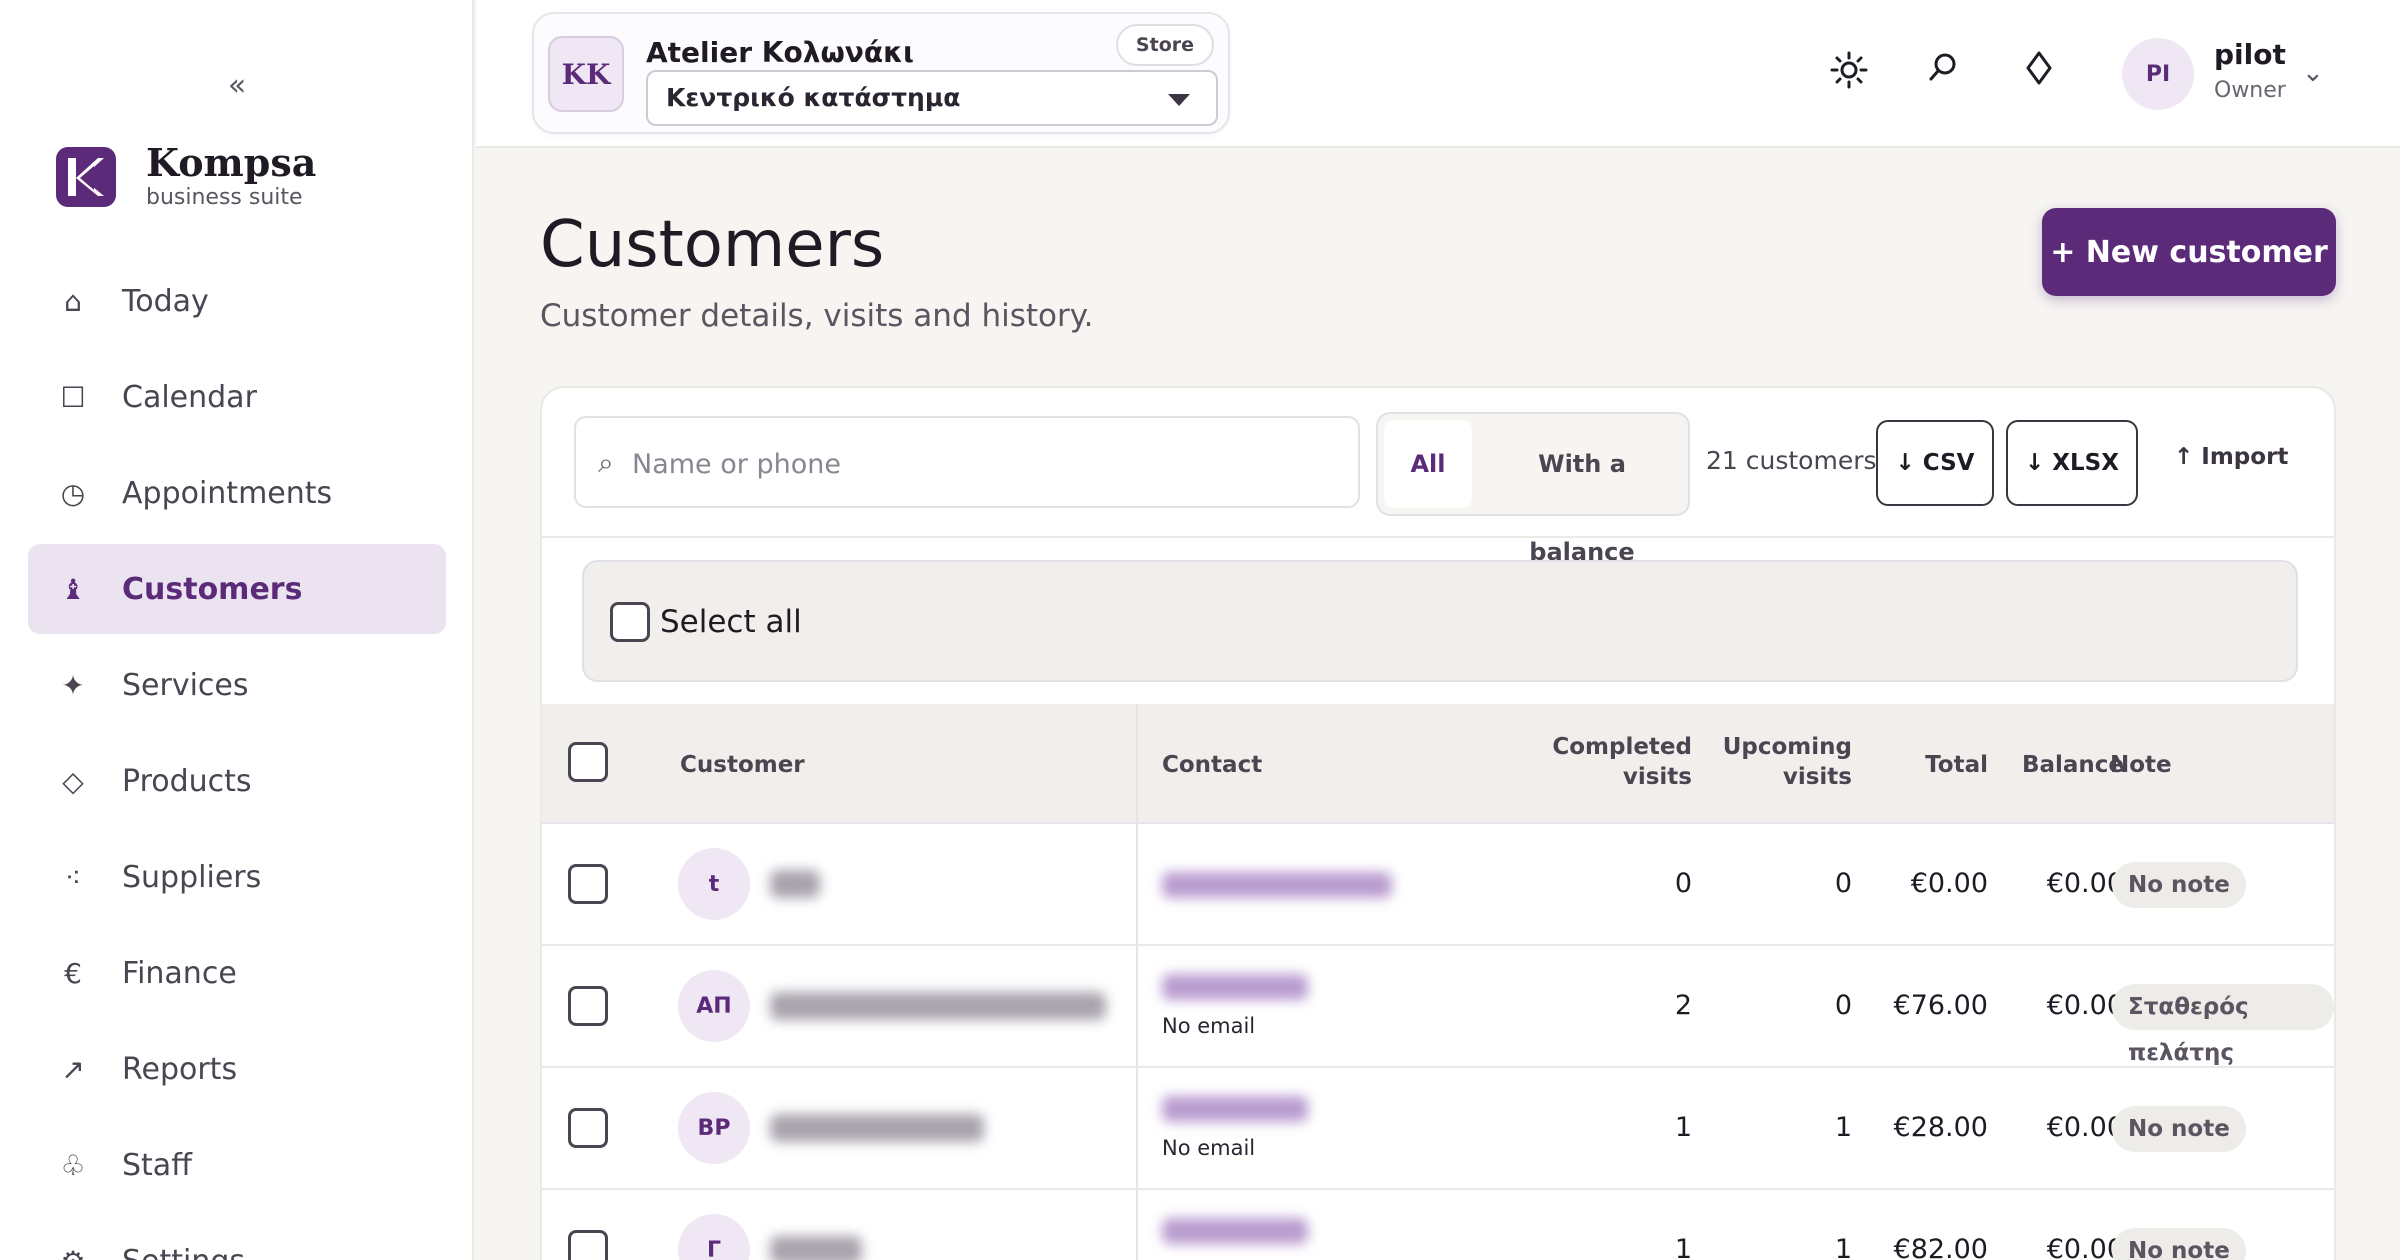 This screenshot has width=2400, height=1260. Describe the element at coordinates (982, 464) in the screenshot. I see `search-input` at that location.